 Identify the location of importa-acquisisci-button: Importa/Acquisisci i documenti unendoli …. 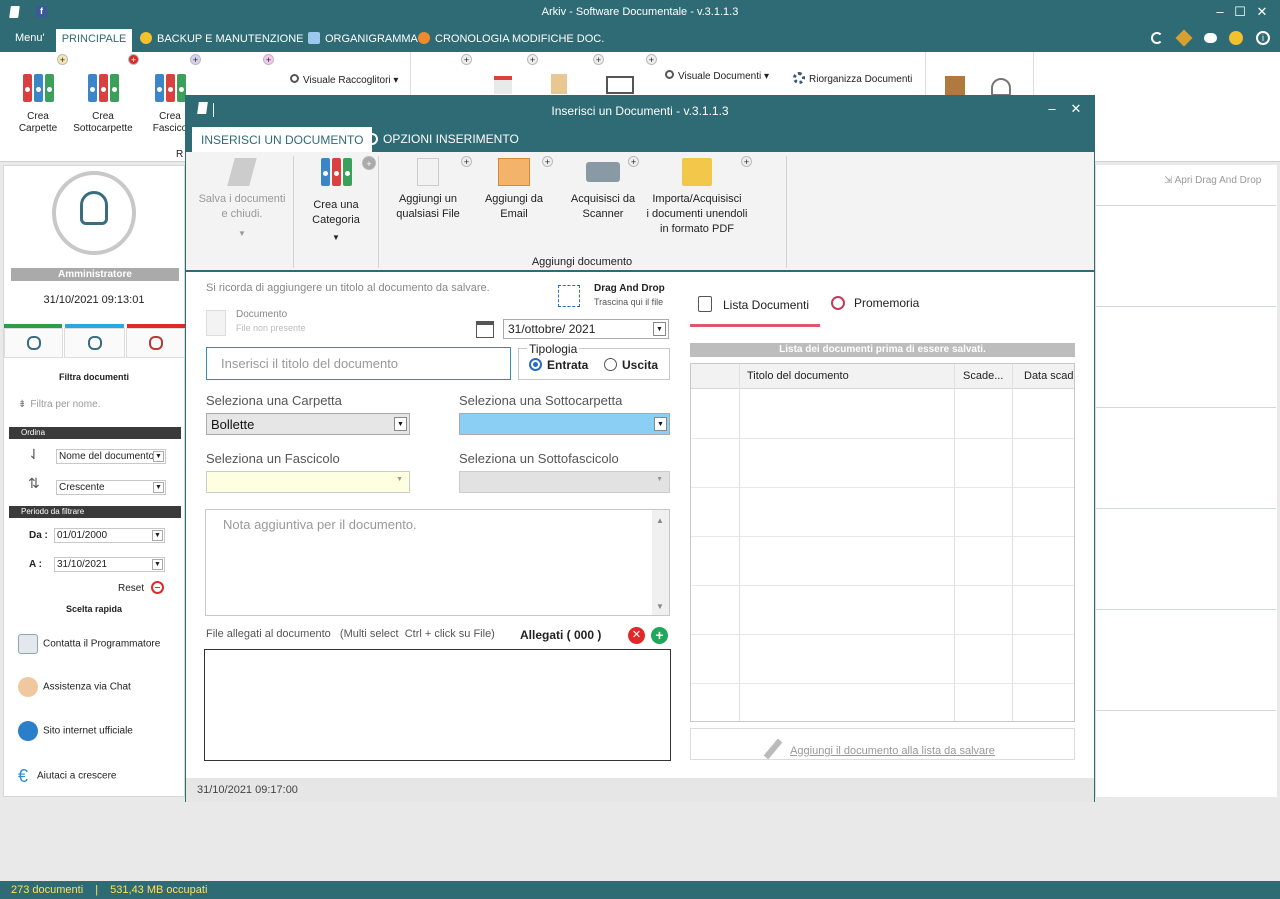
(697, 197).